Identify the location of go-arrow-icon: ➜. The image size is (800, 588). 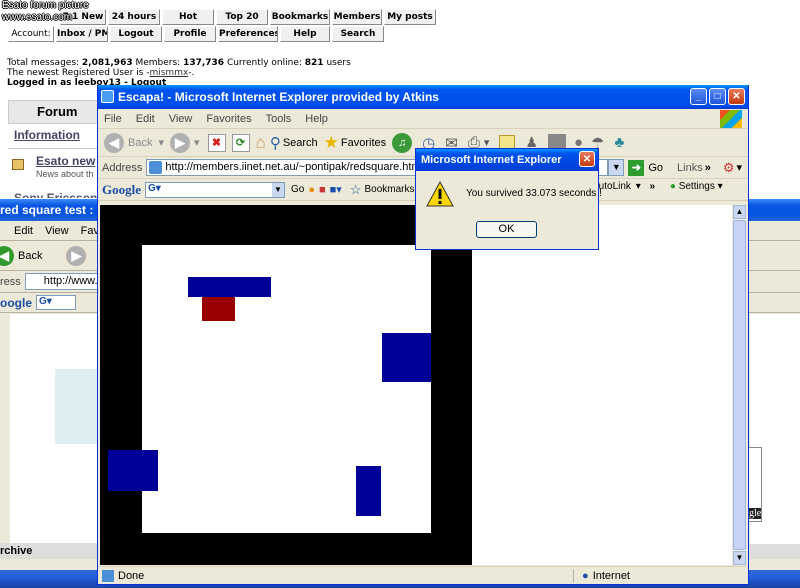
(636, 167).